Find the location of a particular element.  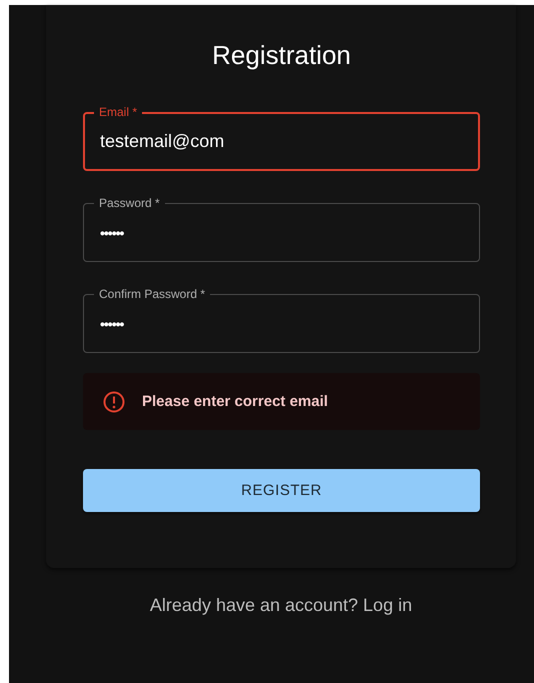

alert-message: Please enter correct email is located at coordinates (235, 401).